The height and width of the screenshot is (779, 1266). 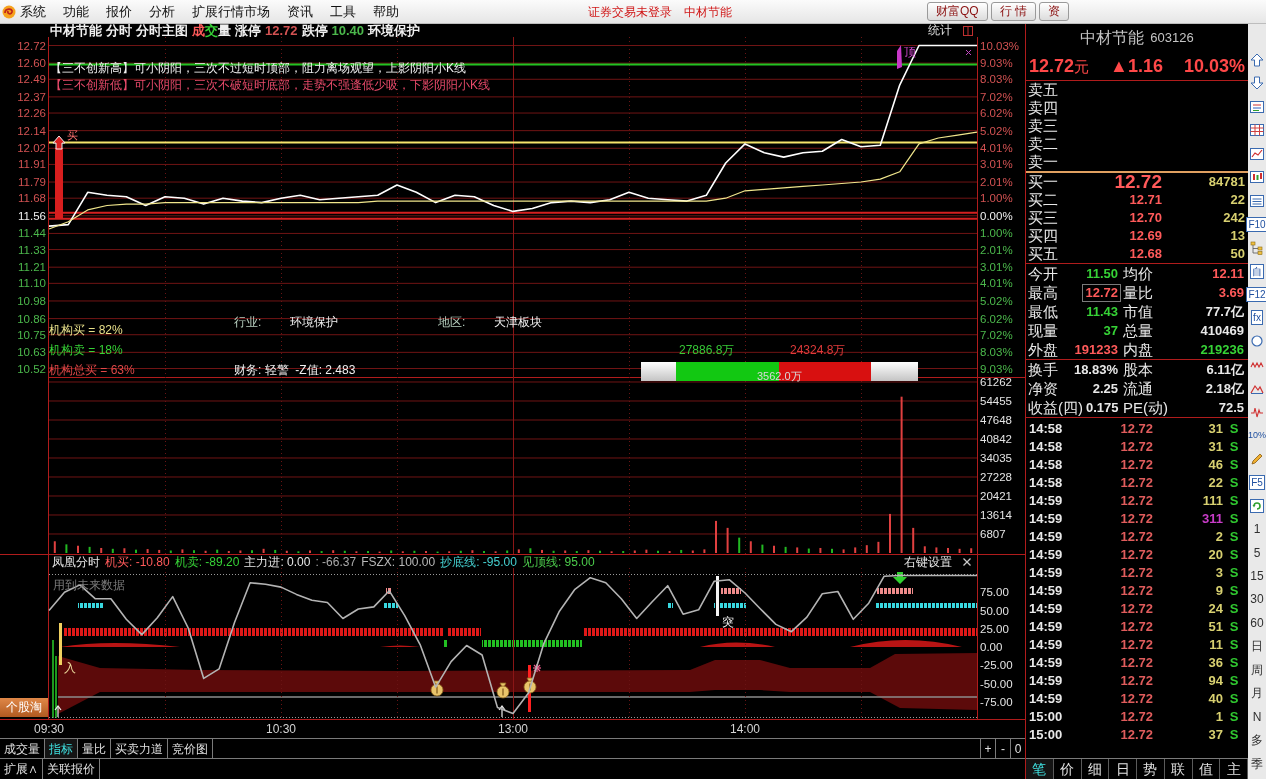 I want to click on quote-value: 219236, so click(x=1222, y=349).